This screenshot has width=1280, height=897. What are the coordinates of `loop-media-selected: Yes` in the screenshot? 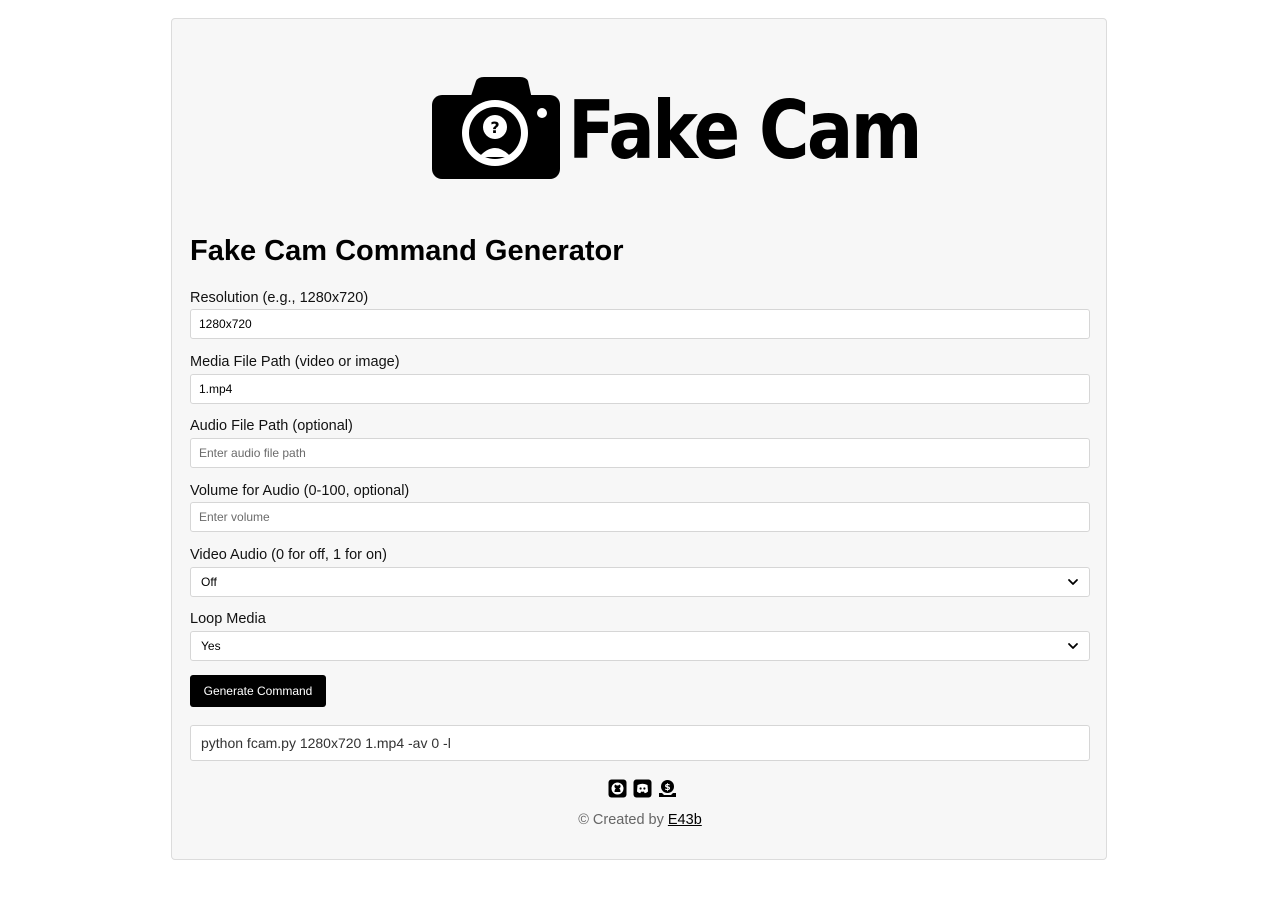 It's located at (211, 646).